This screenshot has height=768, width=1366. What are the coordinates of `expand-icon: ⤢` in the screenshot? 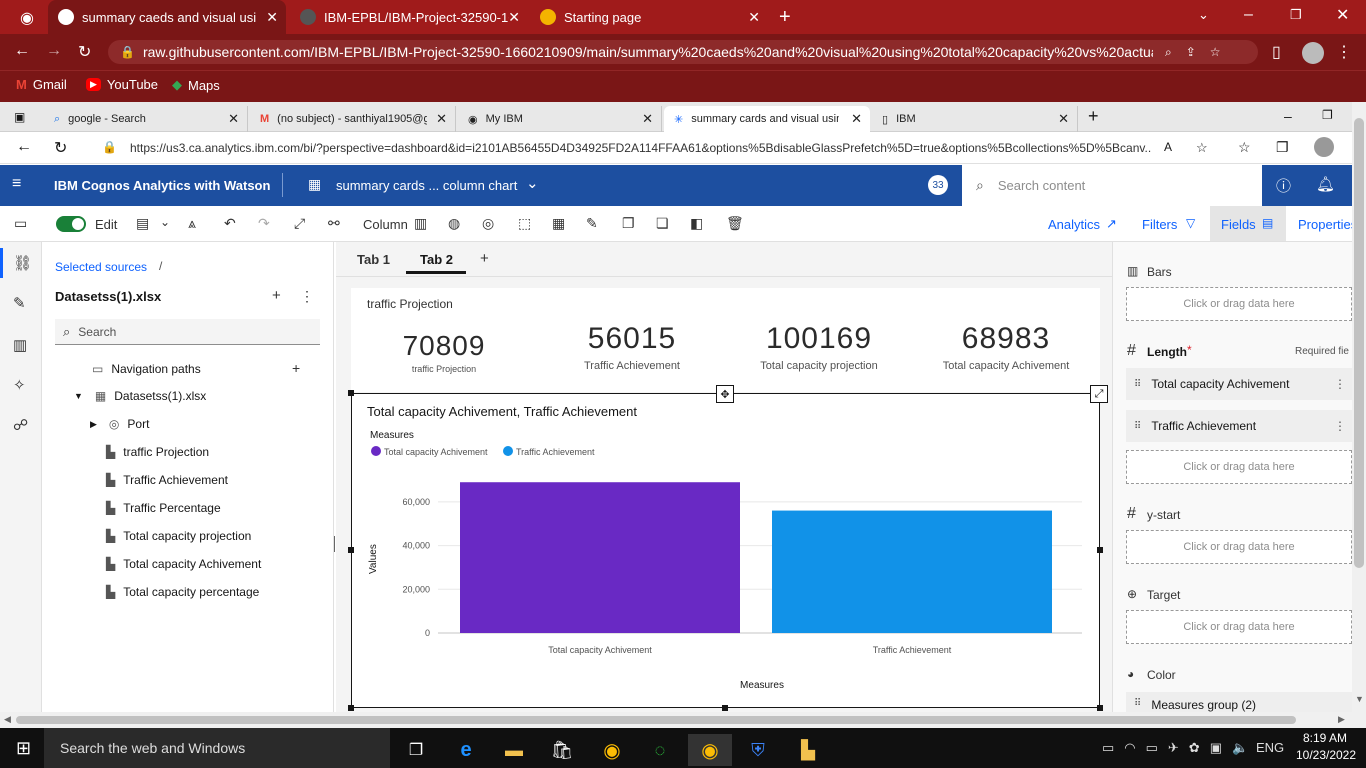 It's located at (299, 223).